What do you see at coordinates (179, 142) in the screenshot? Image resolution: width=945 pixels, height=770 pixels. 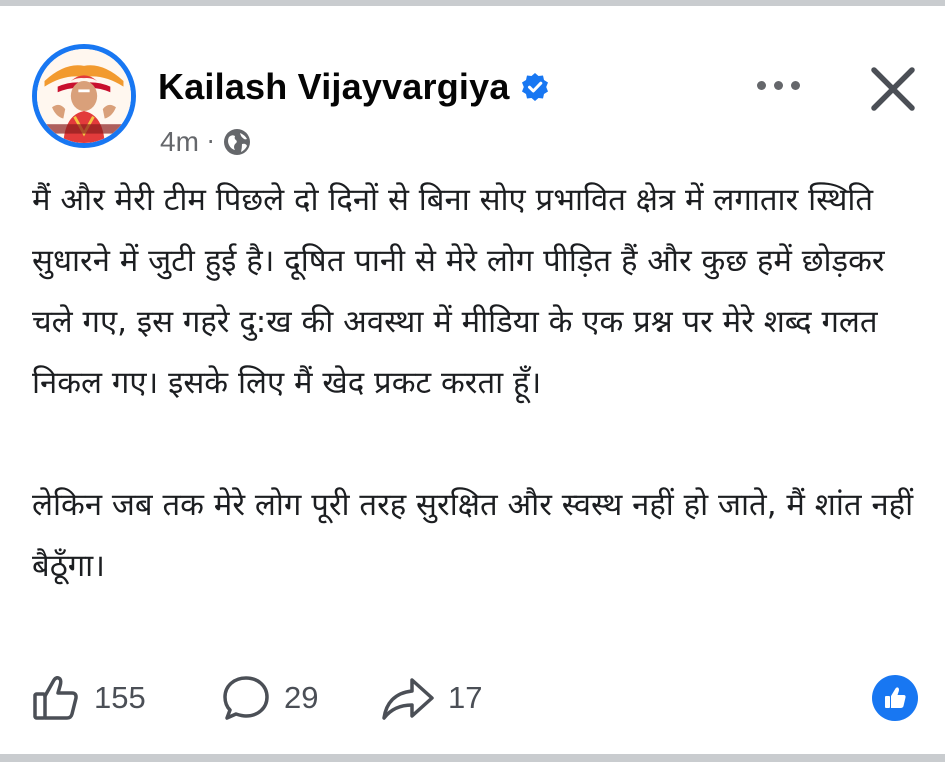 I see `post-timestamp: 4m` at bounding box center [179, 142].